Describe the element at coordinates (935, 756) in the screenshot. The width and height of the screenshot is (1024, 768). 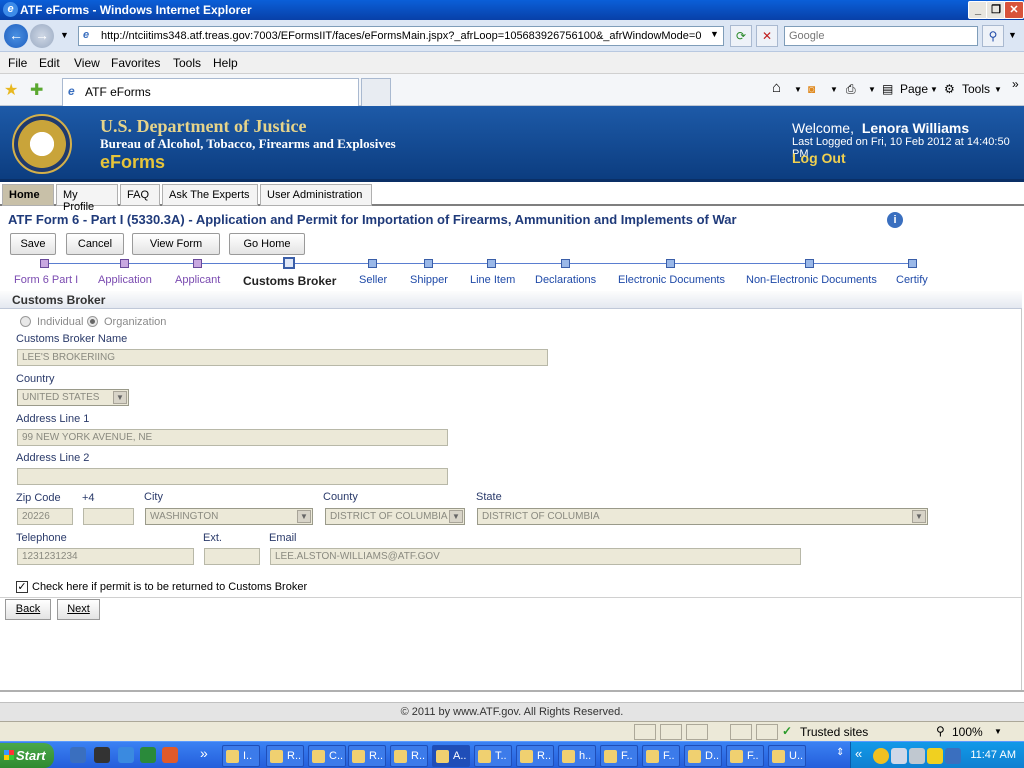
I see `tray-security-icon` at that location.